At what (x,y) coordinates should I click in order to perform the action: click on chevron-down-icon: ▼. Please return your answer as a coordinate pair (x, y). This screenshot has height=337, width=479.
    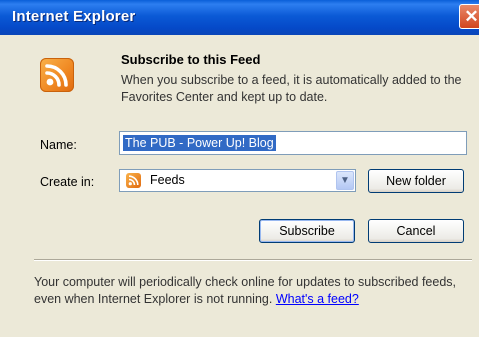
    Looking at the image, I should click on (345, 180).